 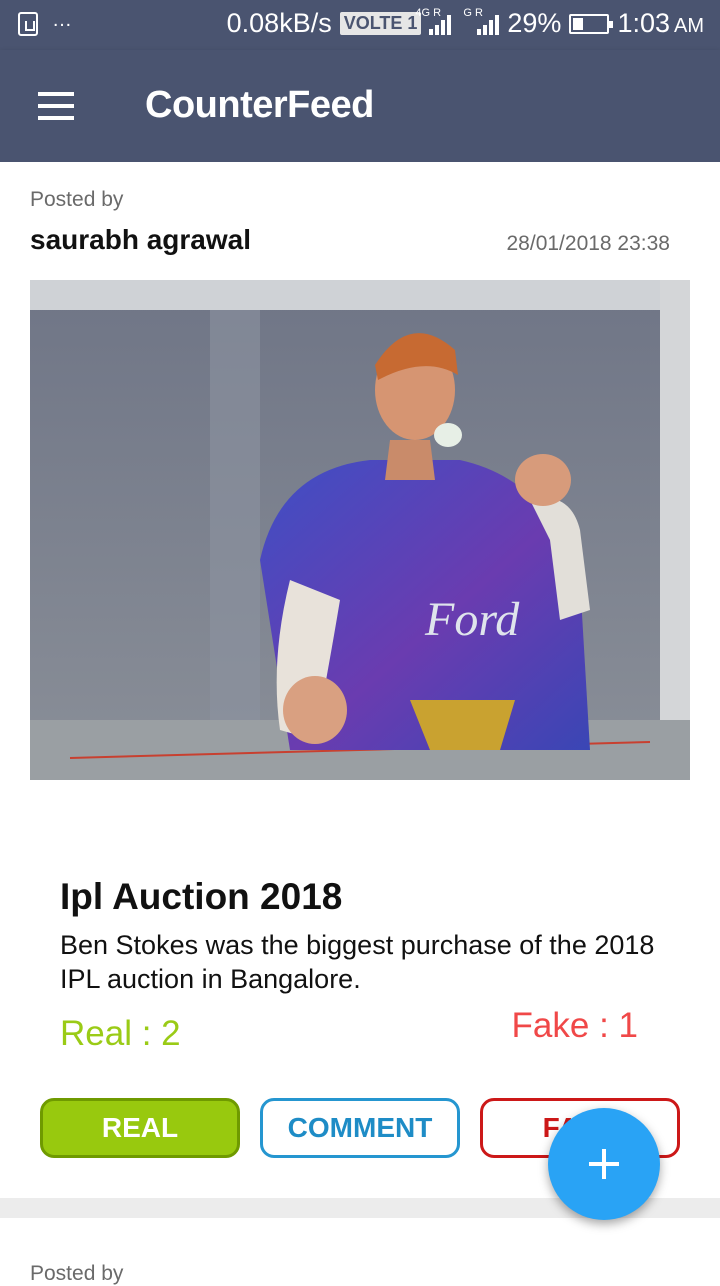 What do you see at coordinates (140, 240) in the screenshot?
I see `post-author: saurabh agrawal` at bounding box center [140, 240].